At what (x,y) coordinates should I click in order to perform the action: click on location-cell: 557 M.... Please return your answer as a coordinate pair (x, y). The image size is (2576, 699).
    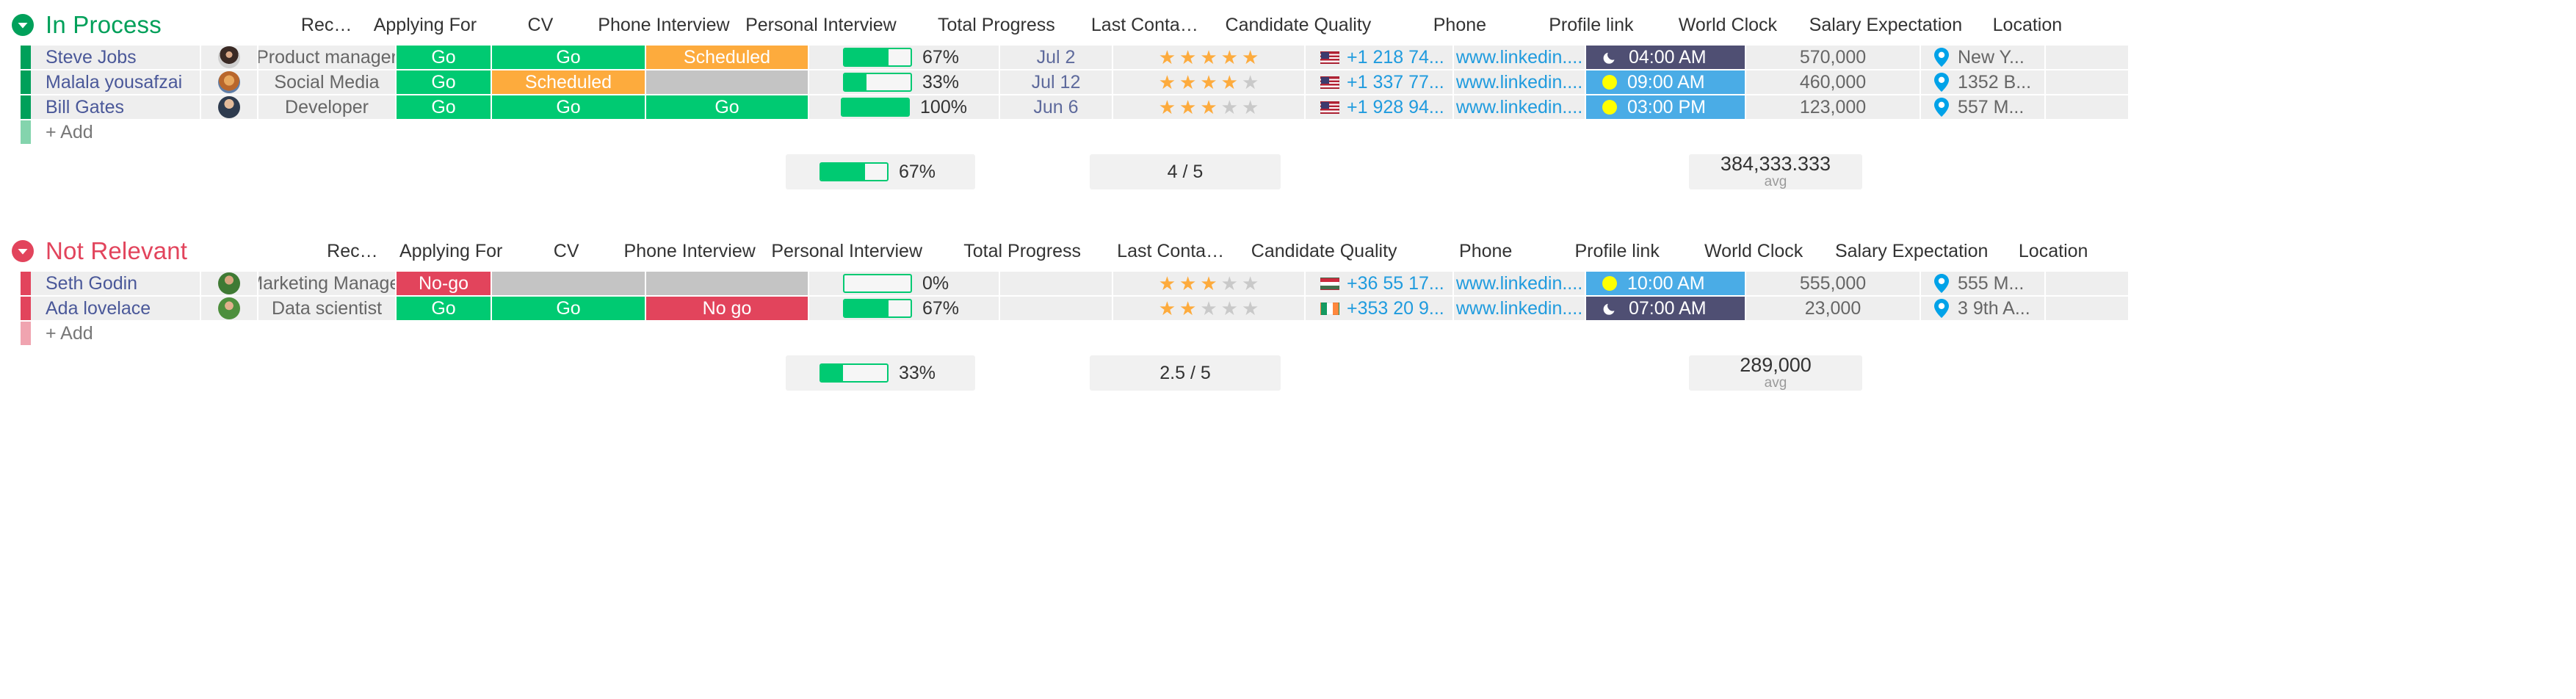
    Looking at the image, I should click on (1983, 107).